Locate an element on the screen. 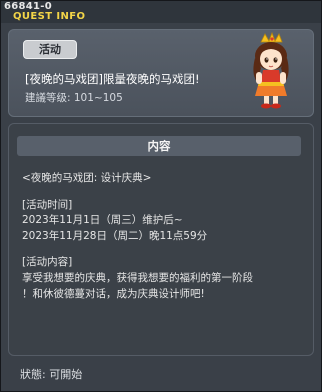 This screenshot has width=322, height=392. content-section-header: 内容 is located at coordinates (159, 146).